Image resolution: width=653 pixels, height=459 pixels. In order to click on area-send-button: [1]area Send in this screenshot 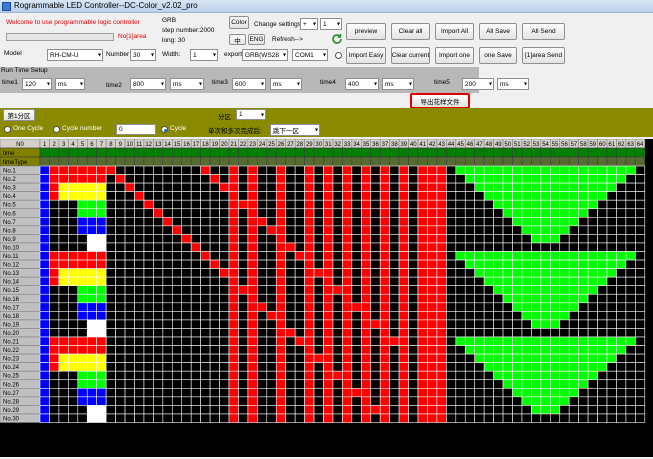, I will do `click(543, 55)`.